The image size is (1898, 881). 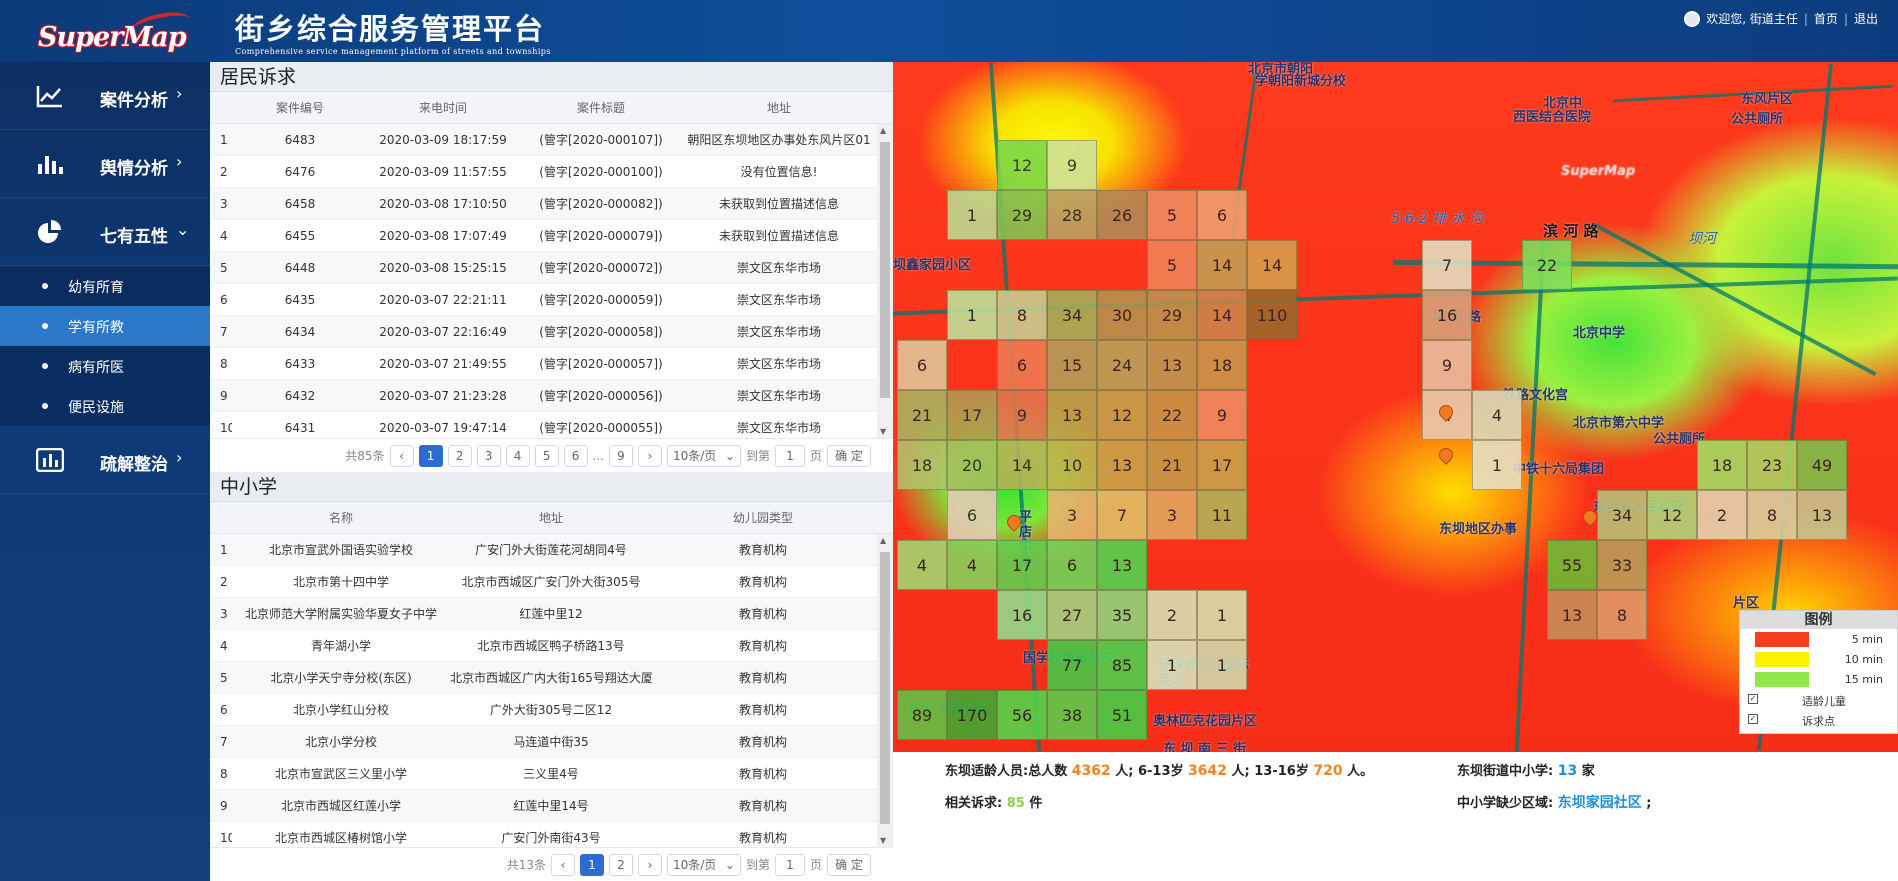 What do you see at coordinates (1447, 315) in the screenshot?
I see `map-grid-cell: 16` at bounding box center [1447, 315].